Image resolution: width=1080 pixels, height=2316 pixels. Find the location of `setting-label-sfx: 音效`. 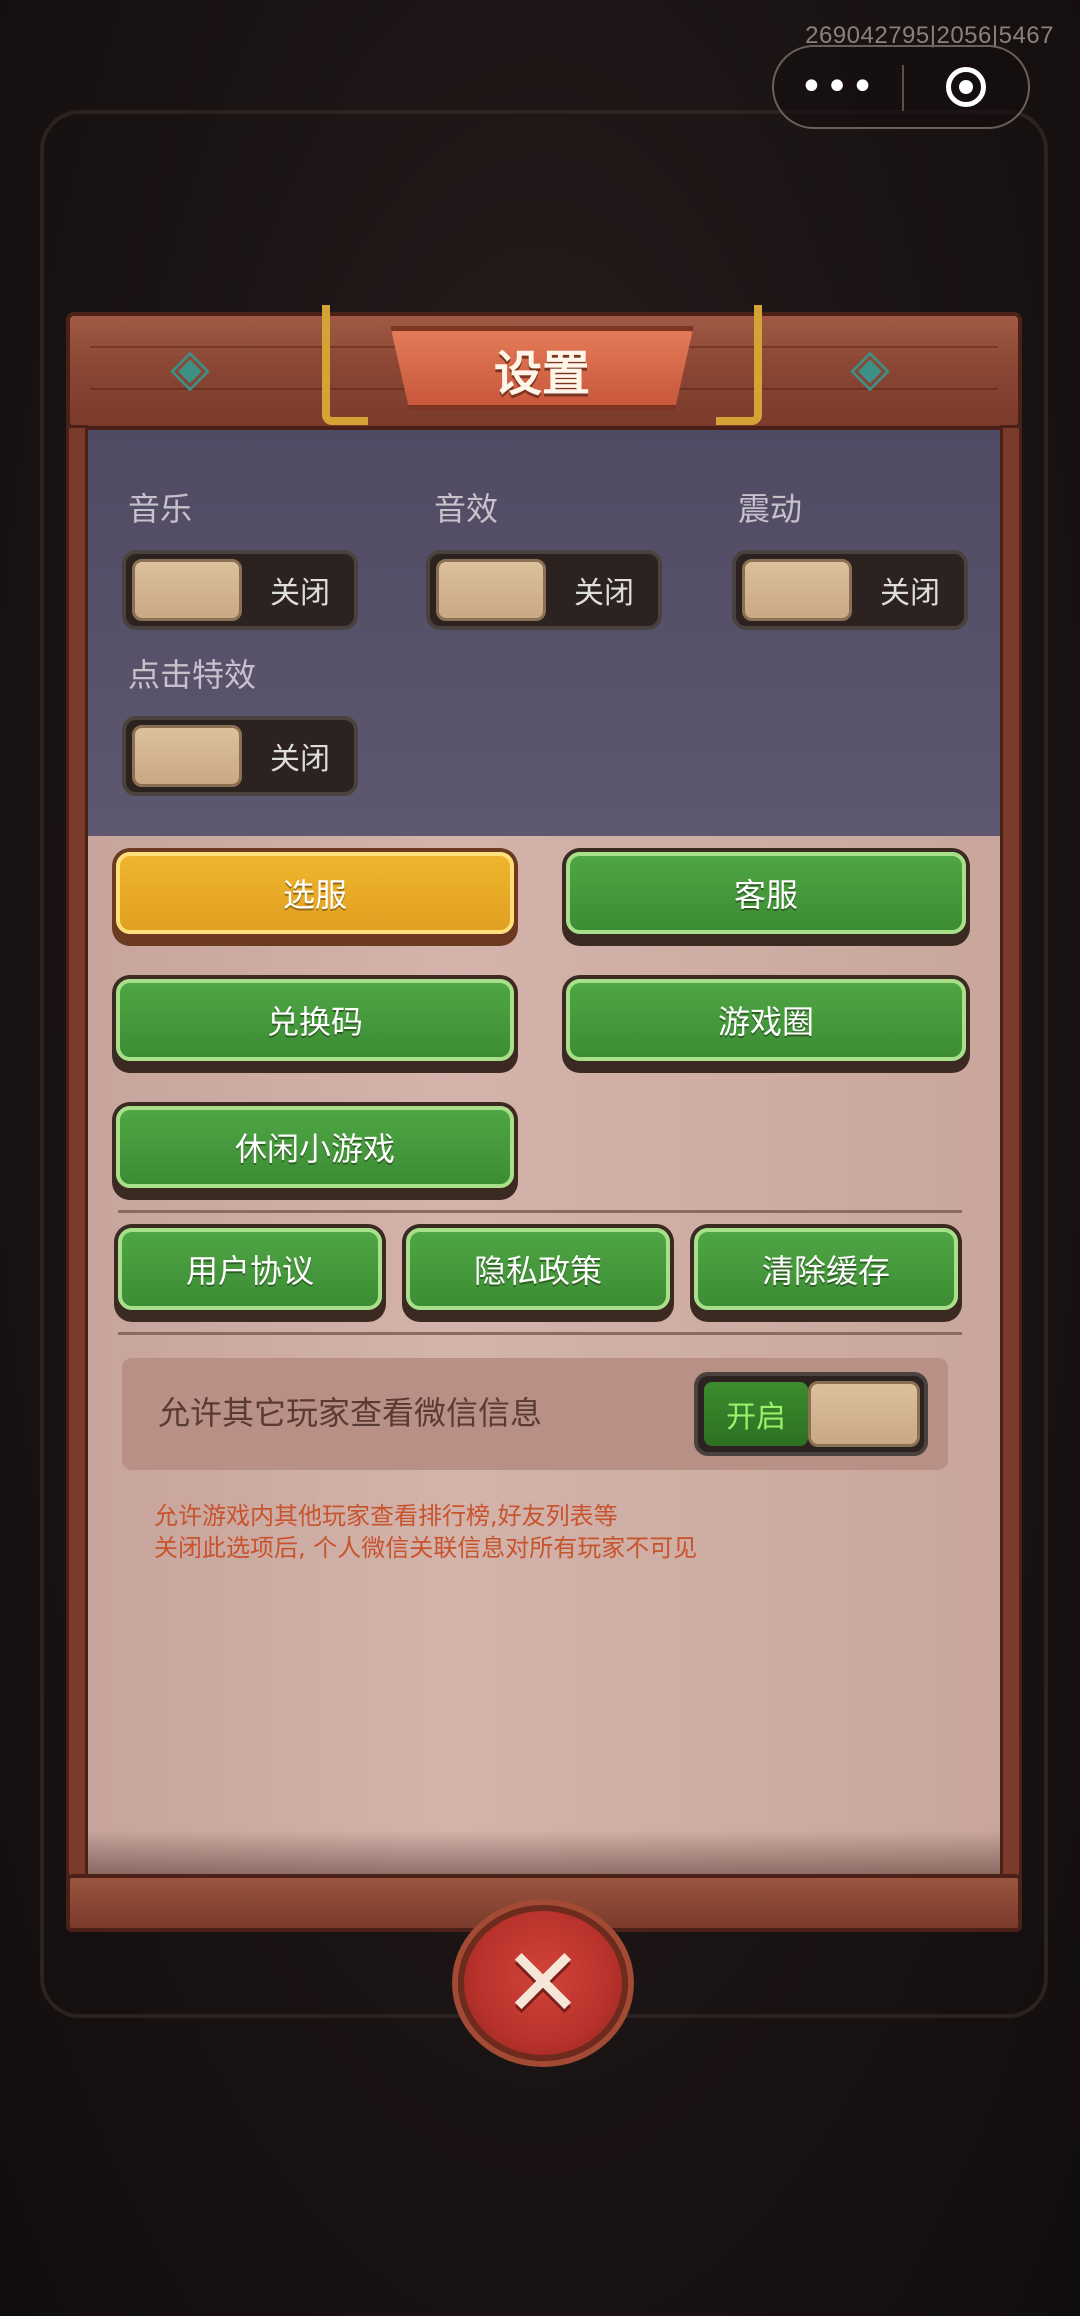

setting-label-sfx: 音效 is located at coordinates (466, 509).